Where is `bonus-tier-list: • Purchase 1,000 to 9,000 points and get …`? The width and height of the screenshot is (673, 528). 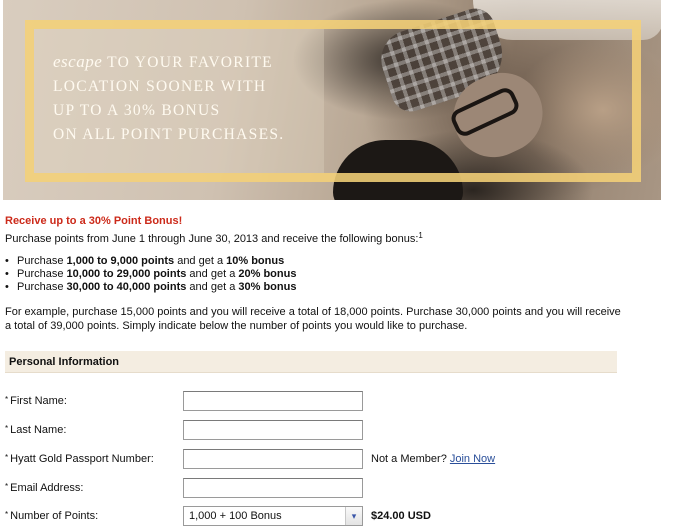
bonus-tier-list: • Purchase 1,000 to 9,000 points and get … is located at coordinates (335, 274).